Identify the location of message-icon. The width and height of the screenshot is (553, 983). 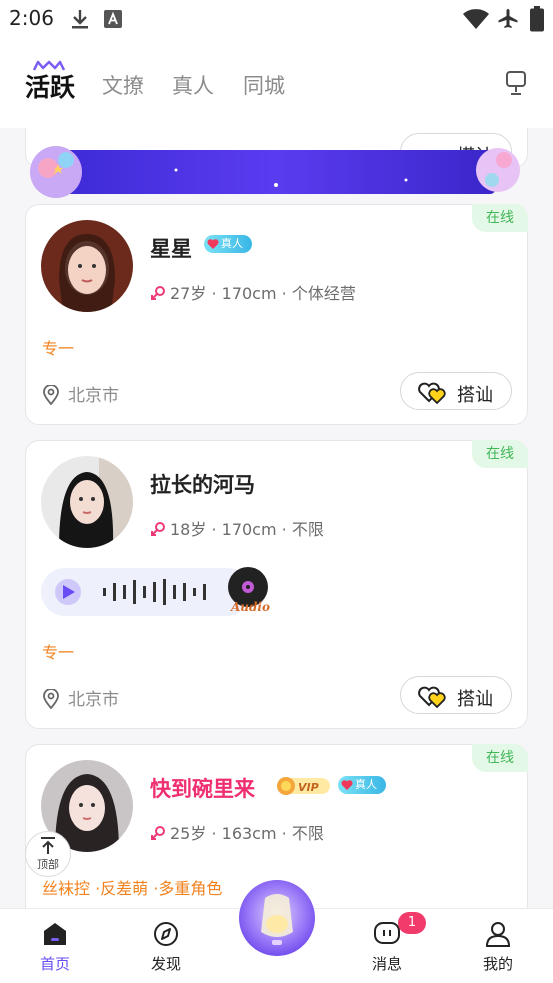
(387, 933).